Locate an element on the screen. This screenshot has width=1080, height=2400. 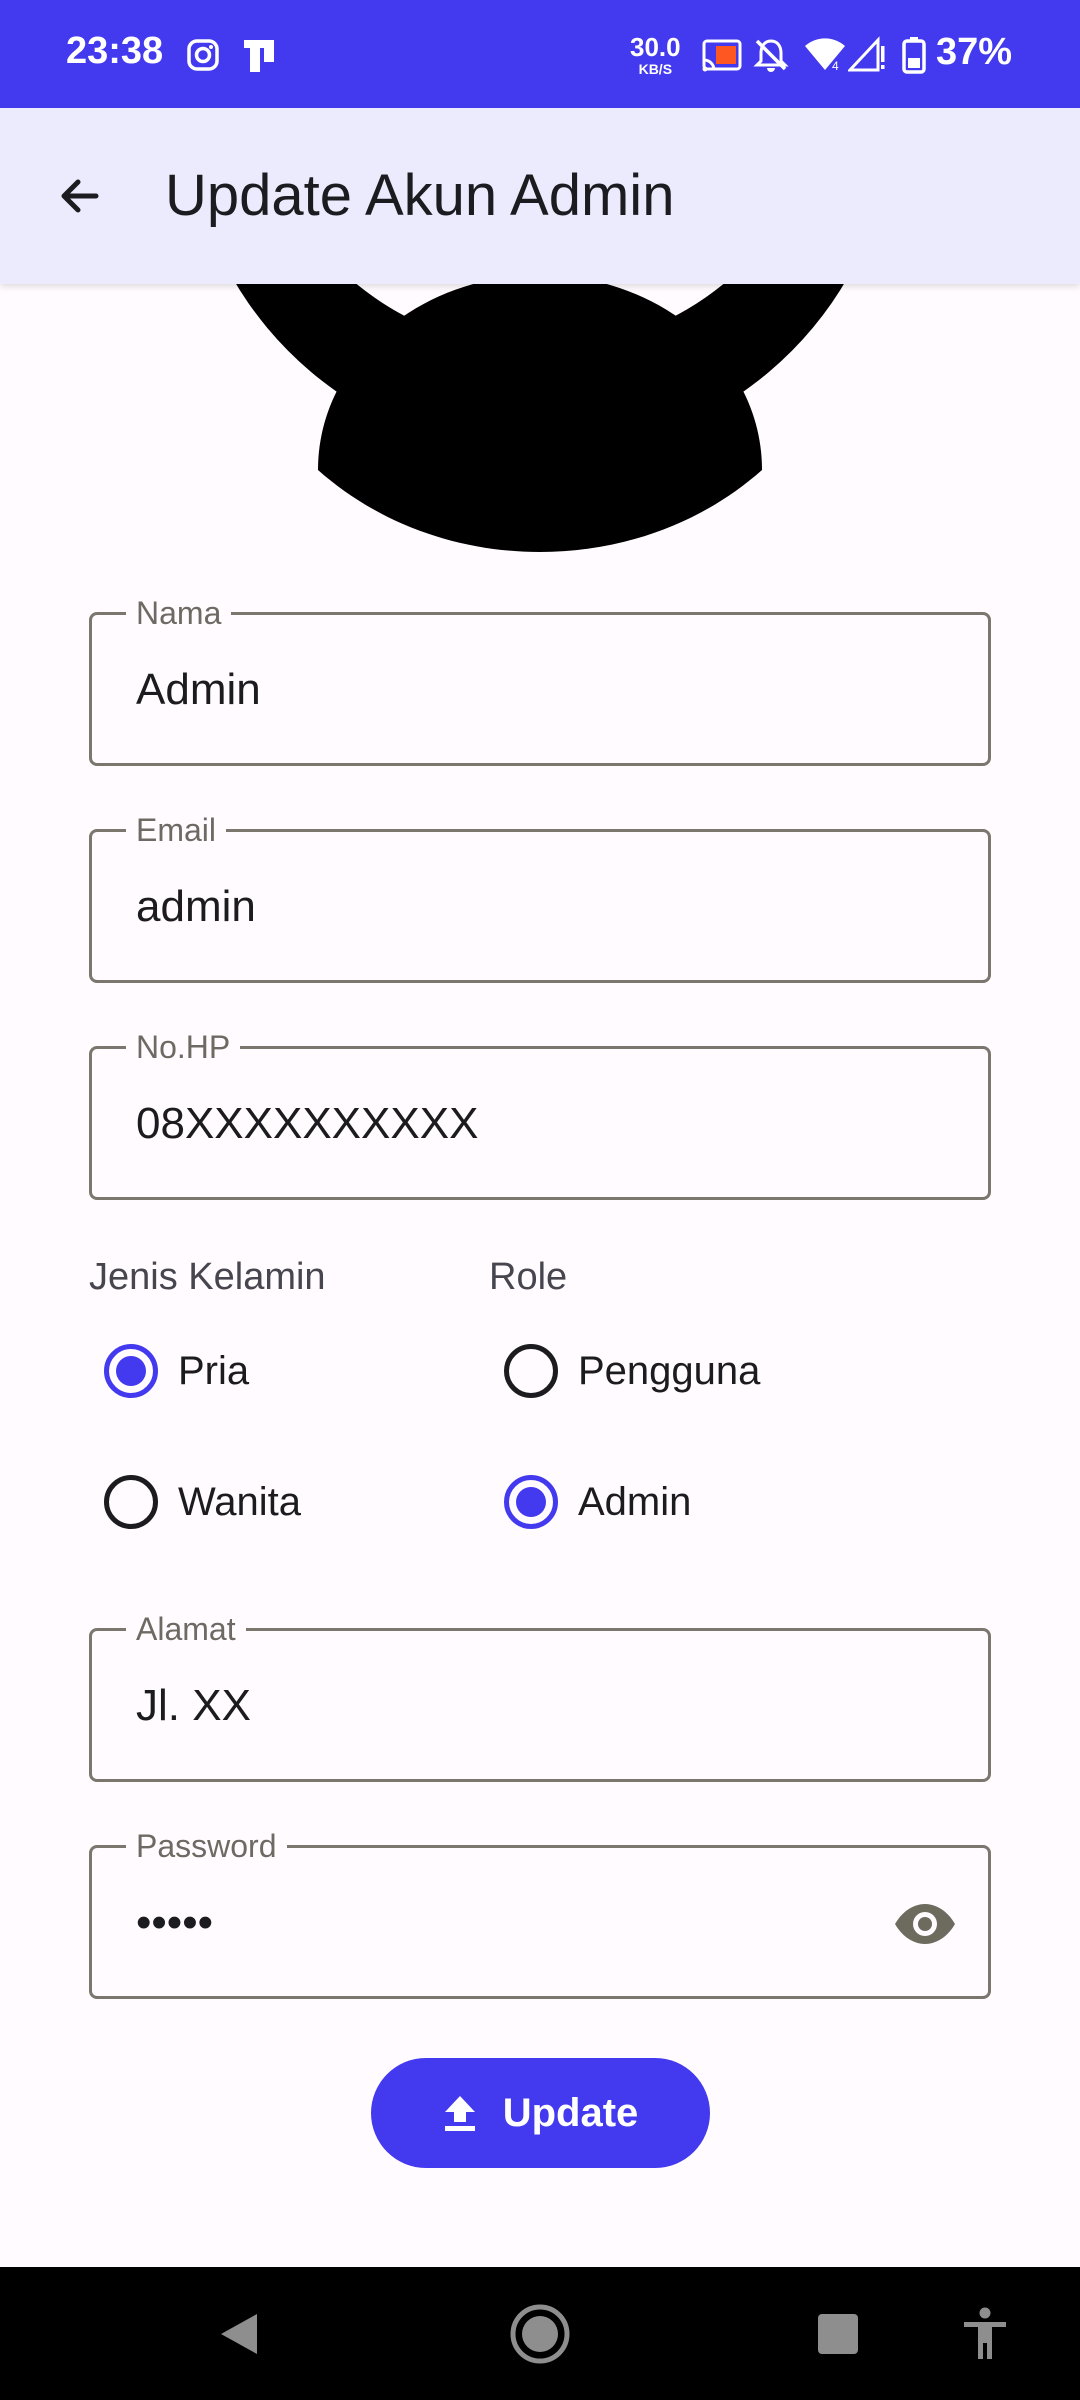
system-nav-bar is located at coordinates (540, 2333).